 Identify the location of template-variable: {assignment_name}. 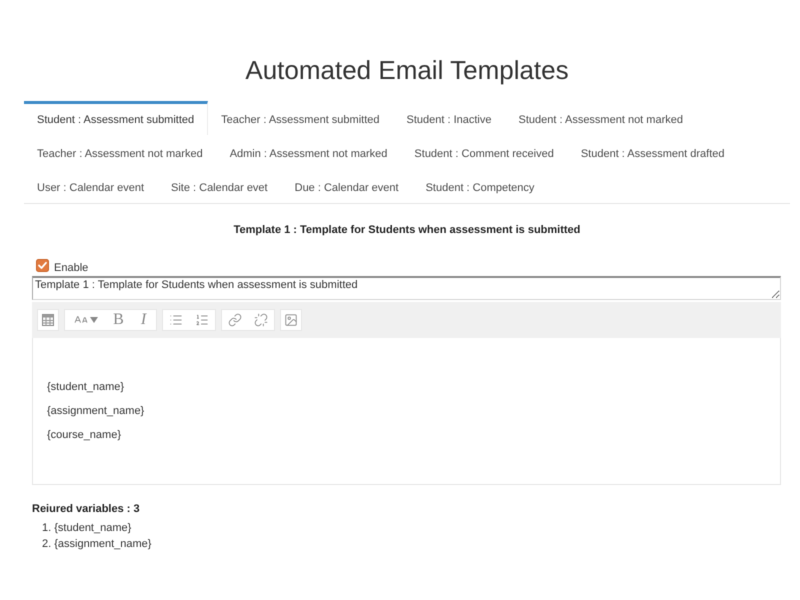
(96, 411).